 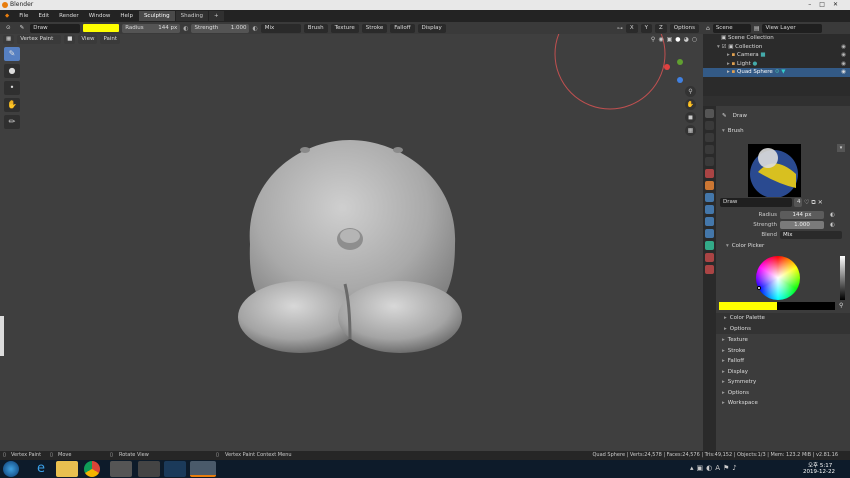 What do you see at coordinates (783, 318) in the screenshot?
I see `color-palette-header: ▸ Color Palette` at bounding box center [783, 318].